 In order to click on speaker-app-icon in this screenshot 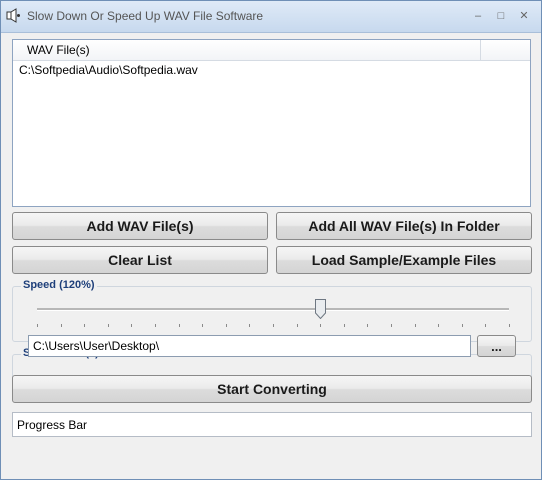, I will do `click(13, 15)`.